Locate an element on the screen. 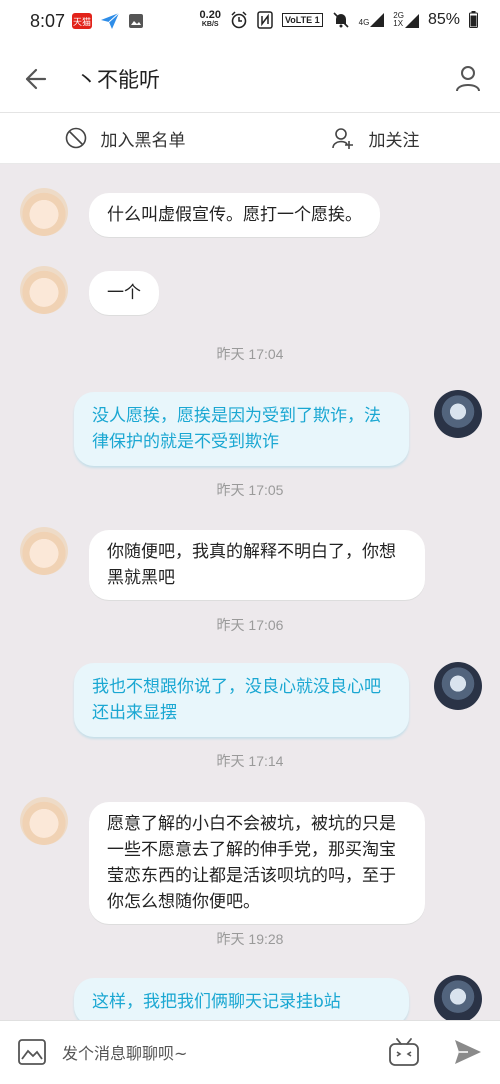 This screenshot has height=1084, width=500. follow-button: 加关注 is located at coordinates (375, 138).